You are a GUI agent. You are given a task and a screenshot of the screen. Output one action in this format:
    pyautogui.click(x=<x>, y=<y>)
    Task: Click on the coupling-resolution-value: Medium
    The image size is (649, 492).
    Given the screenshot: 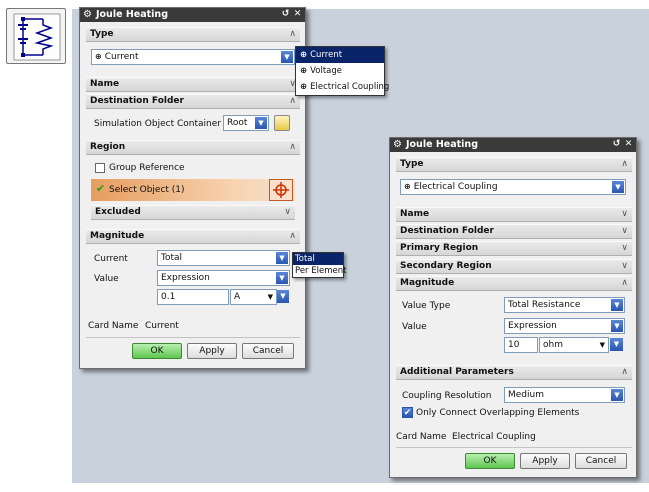 What is the action you would take?
    pyautogui.click(x=526, y=395)
    